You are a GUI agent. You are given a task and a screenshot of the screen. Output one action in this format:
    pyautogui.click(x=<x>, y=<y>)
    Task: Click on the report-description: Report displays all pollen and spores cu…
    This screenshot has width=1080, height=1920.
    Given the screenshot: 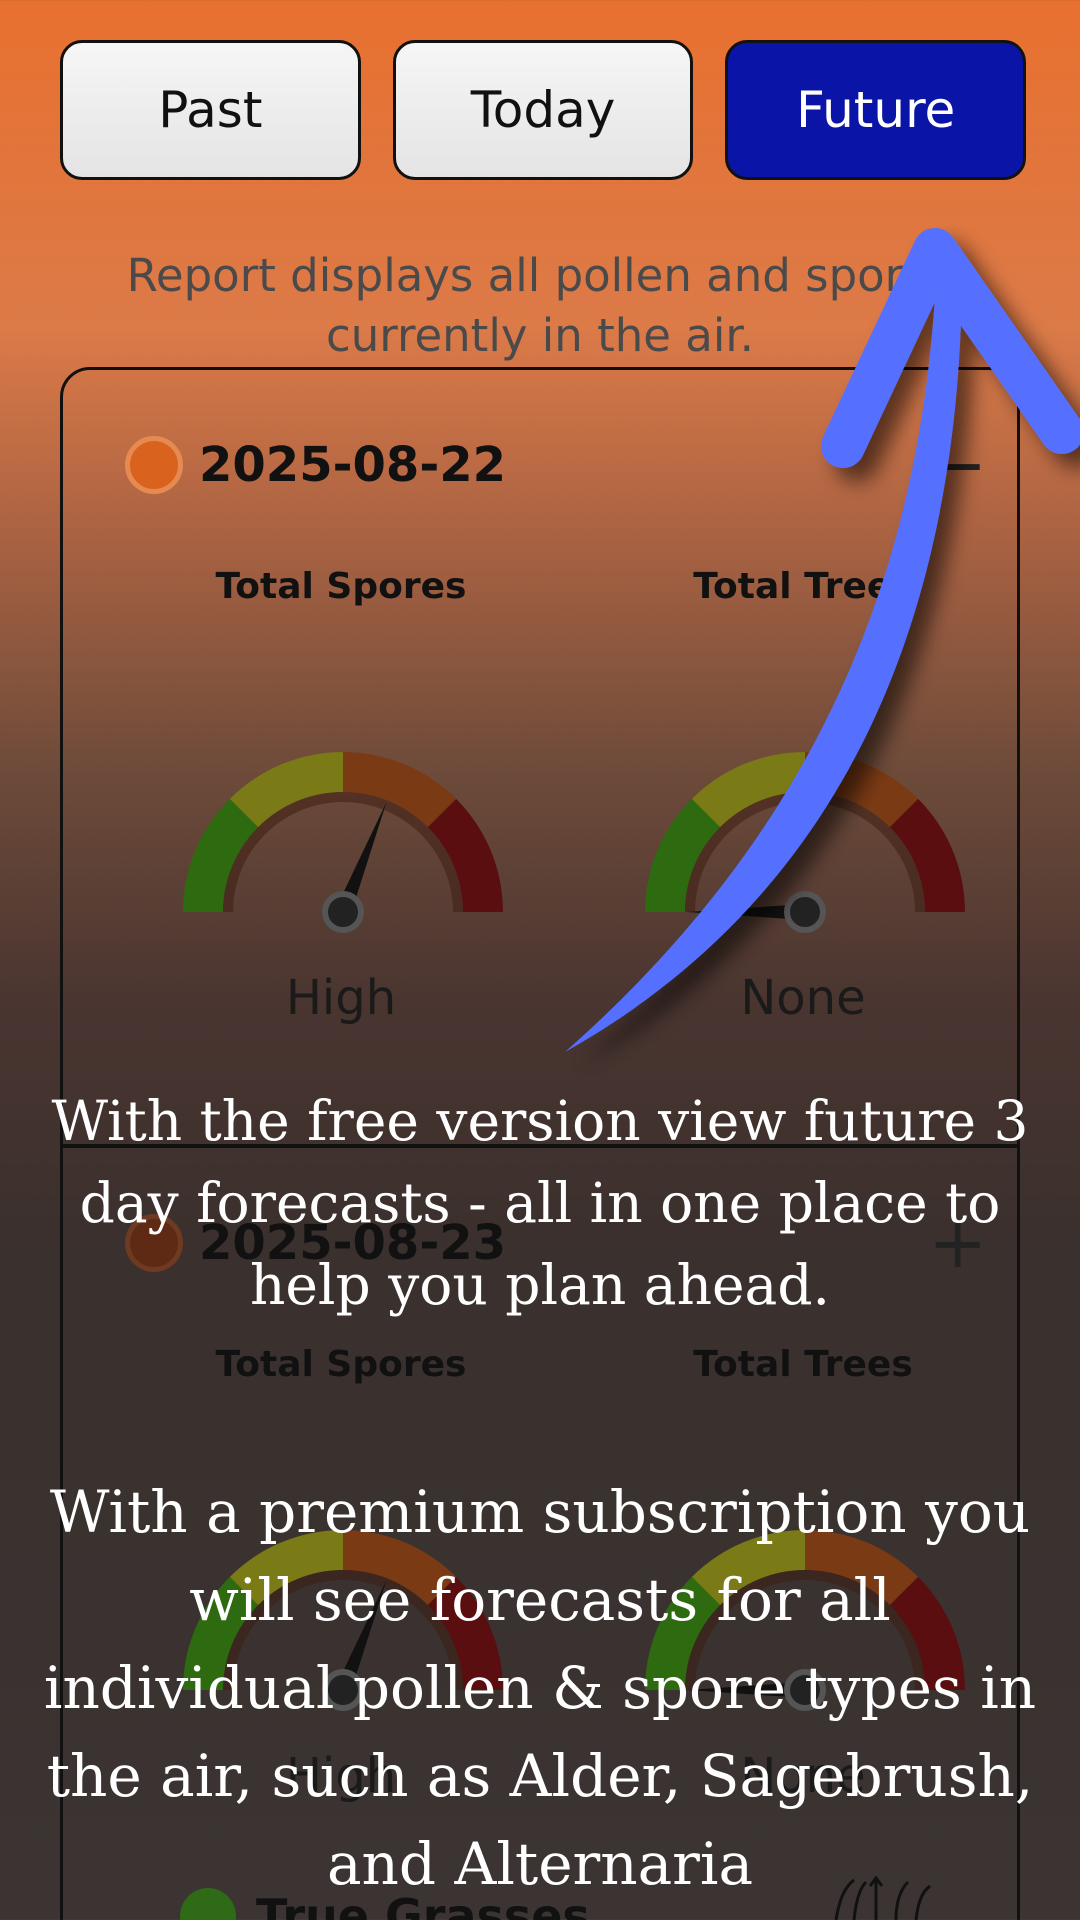 What is the action you would take?
    pyautogui.click(x=540, y=305)
    